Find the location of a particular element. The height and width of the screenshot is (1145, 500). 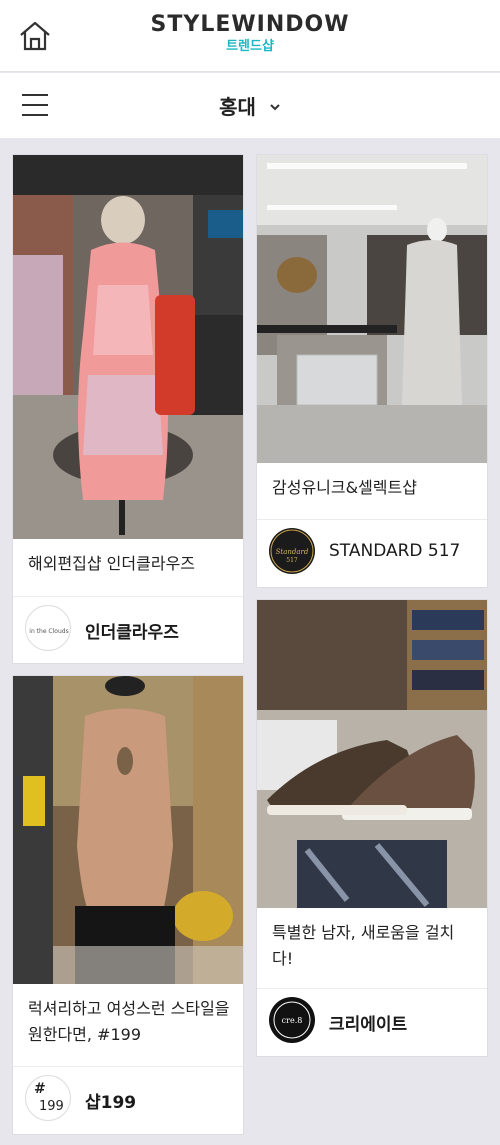

shop-info: Standard 517 STANDARD 517 is located at coordinates (372, 553).